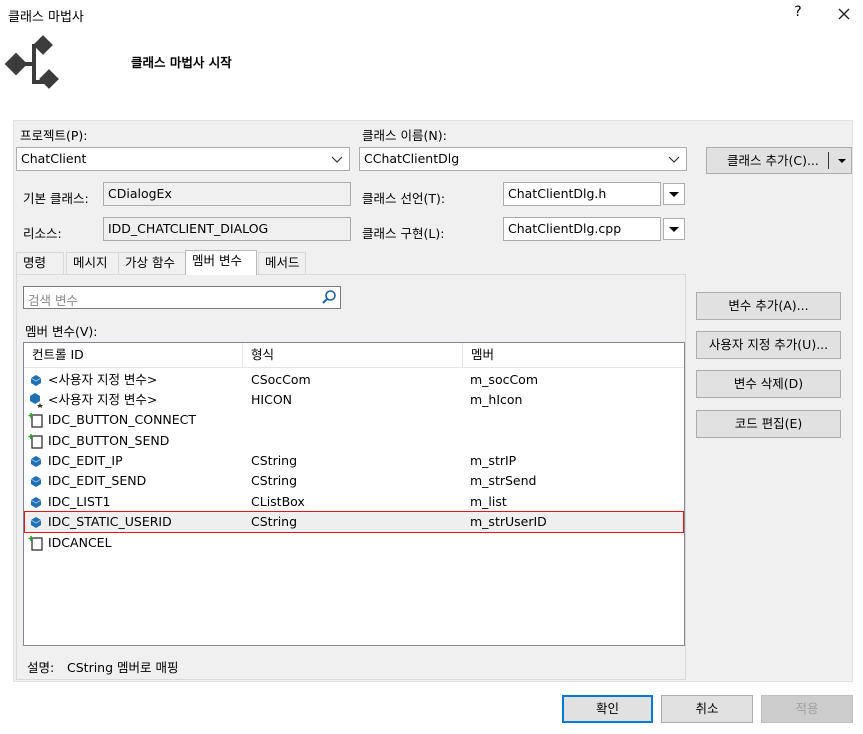  I want to click on table-row: <사용자 지정 변수> HICON m_hIcon, so click(354, 400).